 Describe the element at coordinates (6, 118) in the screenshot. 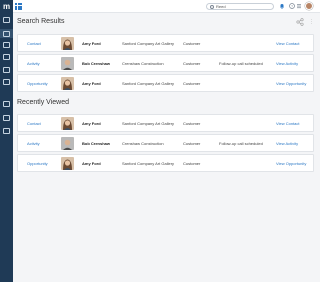

I see `sidebar-settings-icon` at that location.